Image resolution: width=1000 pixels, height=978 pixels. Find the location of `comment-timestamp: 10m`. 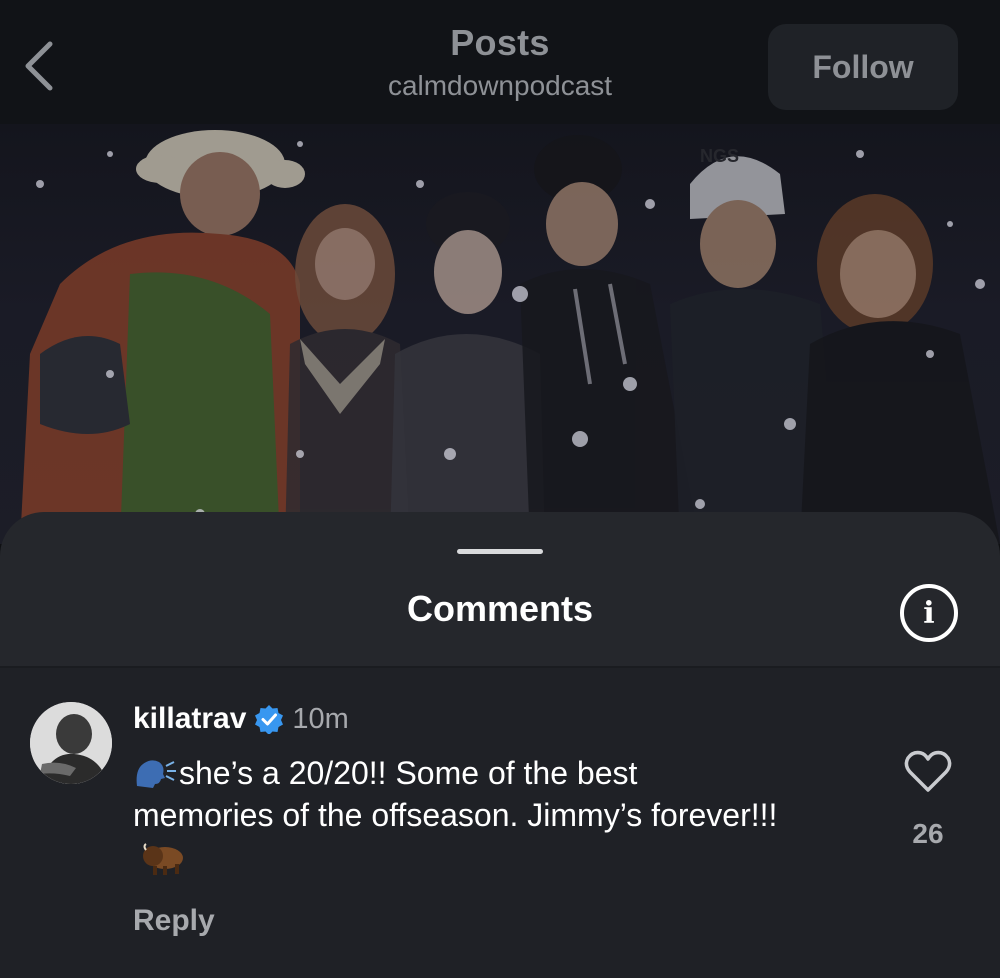

comment-timestamp: 10m is located at coordinates (320, 718).